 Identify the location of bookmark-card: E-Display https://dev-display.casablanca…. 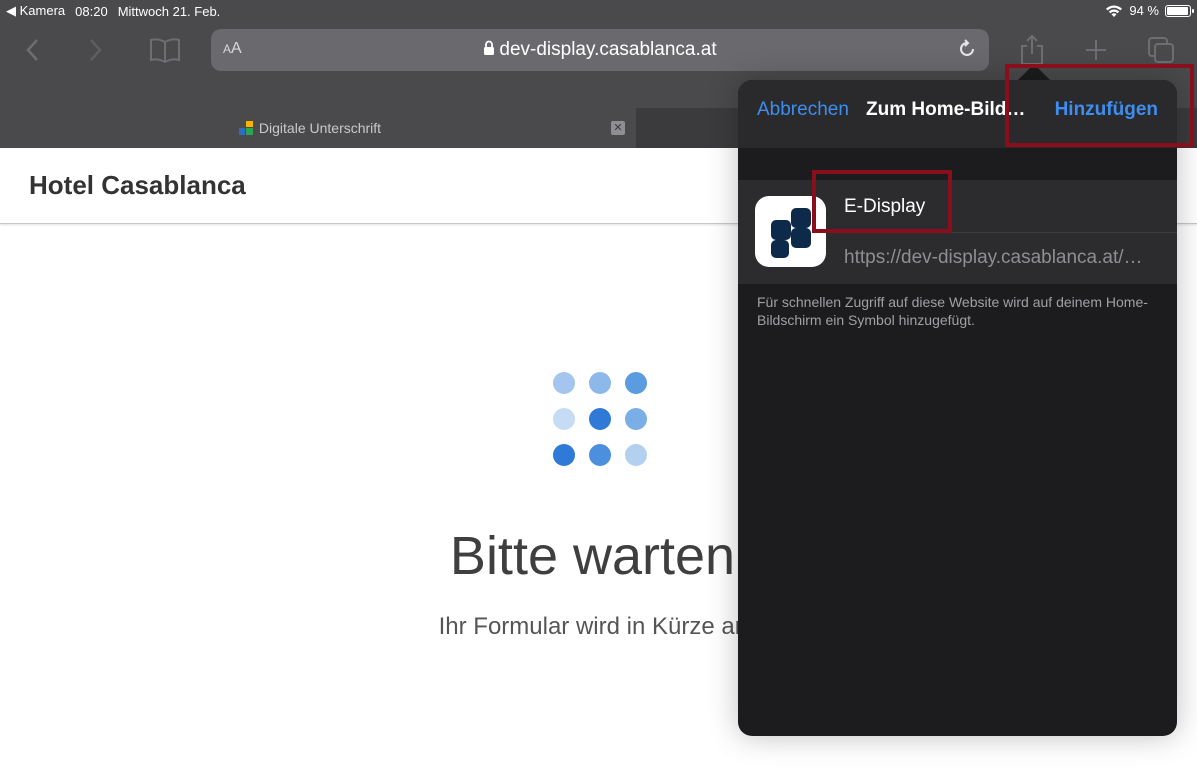
(957, 232).